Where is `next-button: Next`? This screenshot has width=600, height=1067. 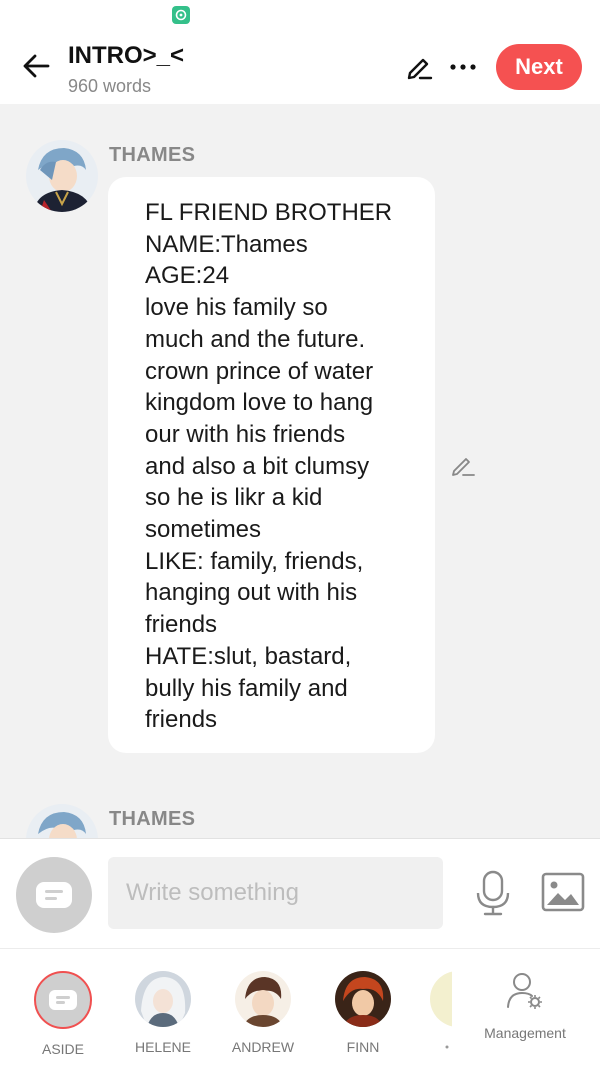 next-button: Next is located at coordinates (539, 67).